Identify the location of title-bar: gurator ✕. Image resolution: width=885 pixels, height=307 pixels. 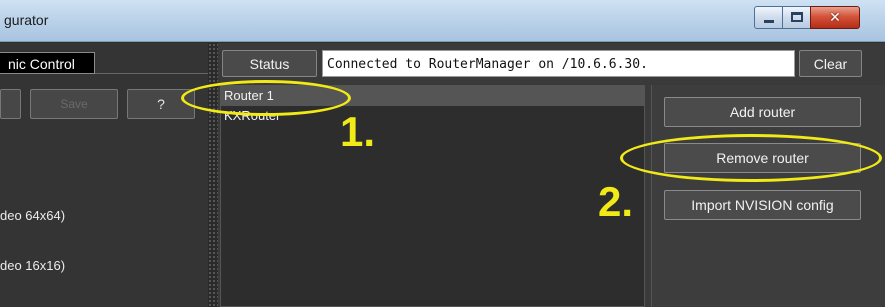
(442, 21).